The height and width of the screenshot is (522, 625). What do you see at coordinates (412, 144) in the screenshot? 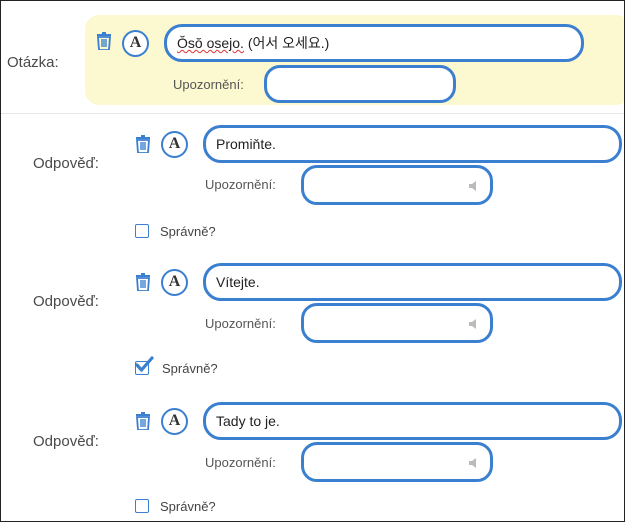
I see `answer-text-field: Promiňte.` at bounding box center [412, 144].